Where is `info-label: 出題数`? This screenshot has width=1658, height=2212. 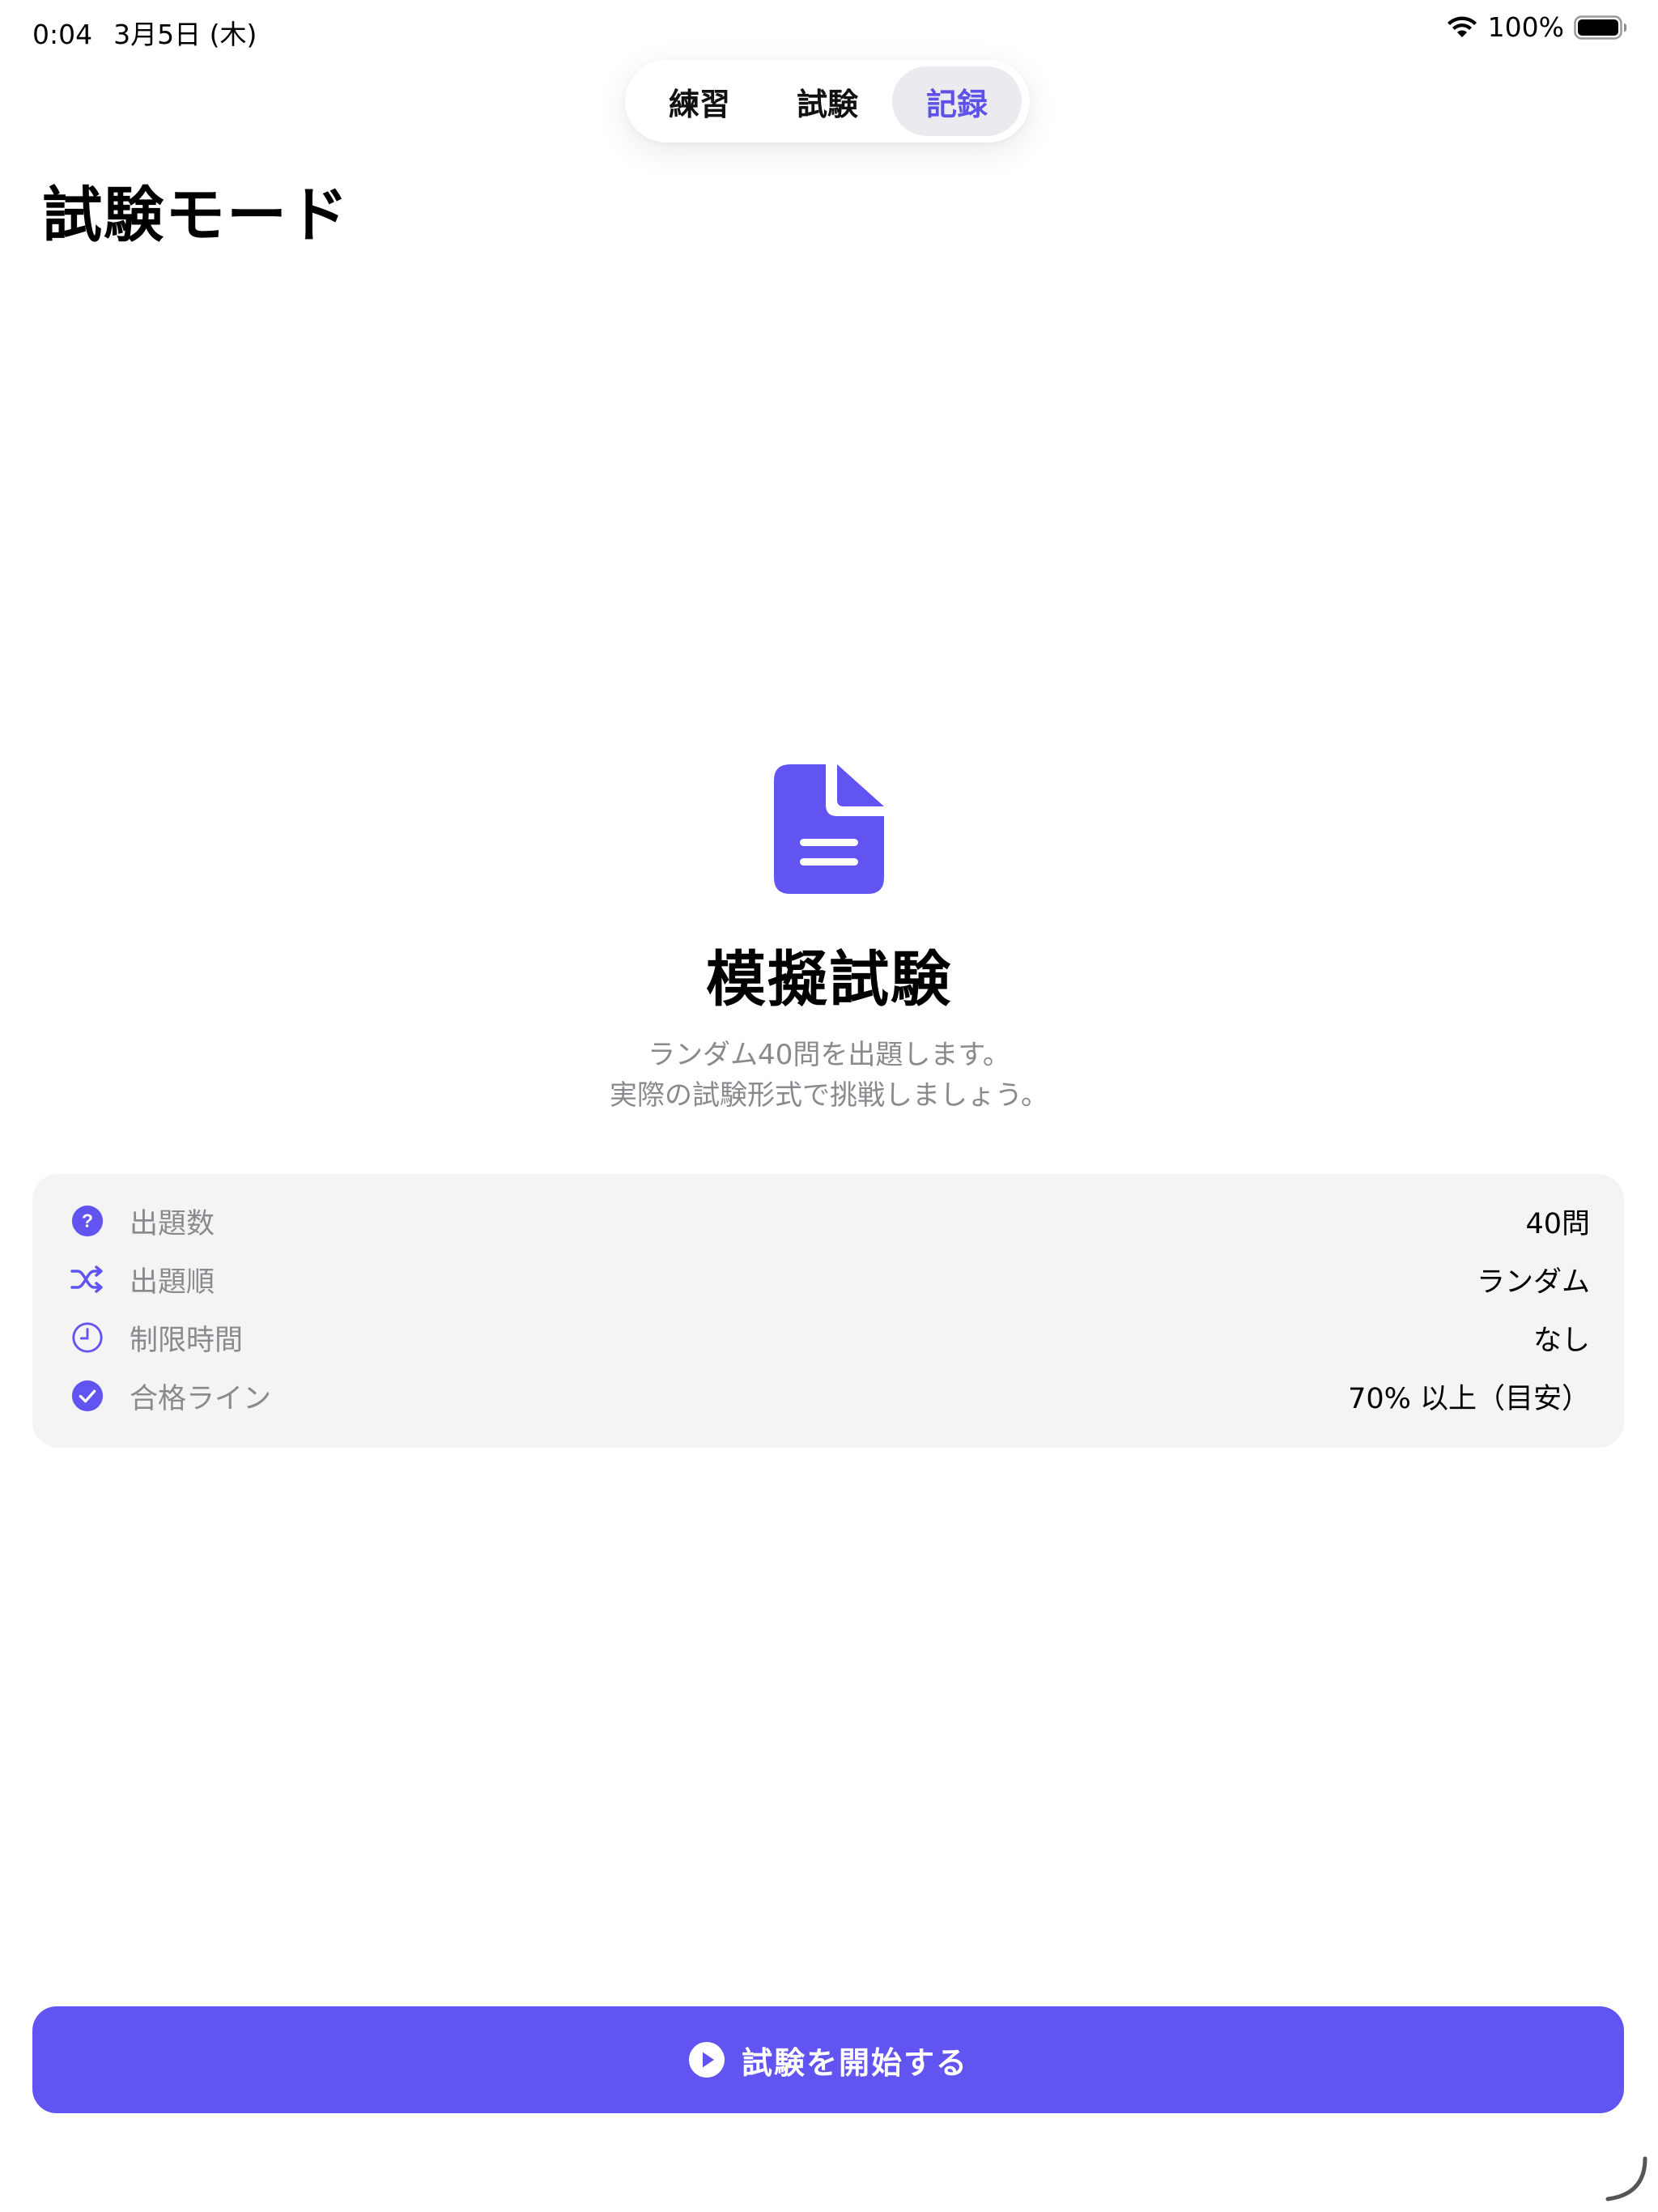
info-label: 出題数 is located at coordinates (172, 1223).